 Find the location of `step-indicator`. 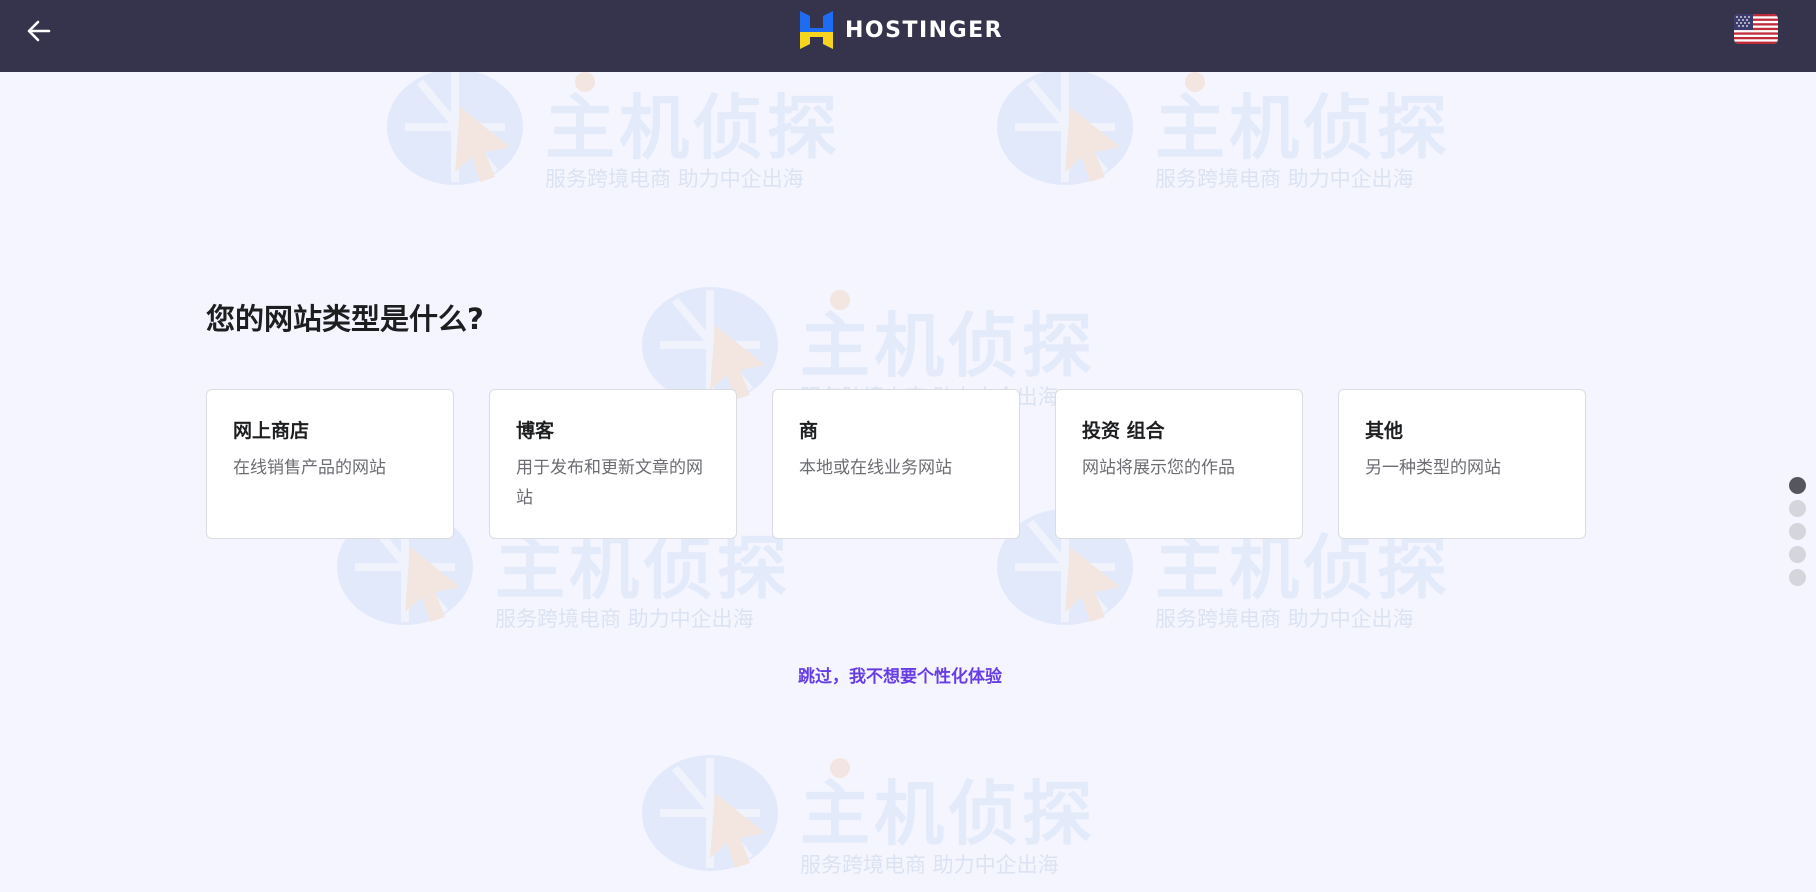

step-indicator is located at coordinates (1797, 531).